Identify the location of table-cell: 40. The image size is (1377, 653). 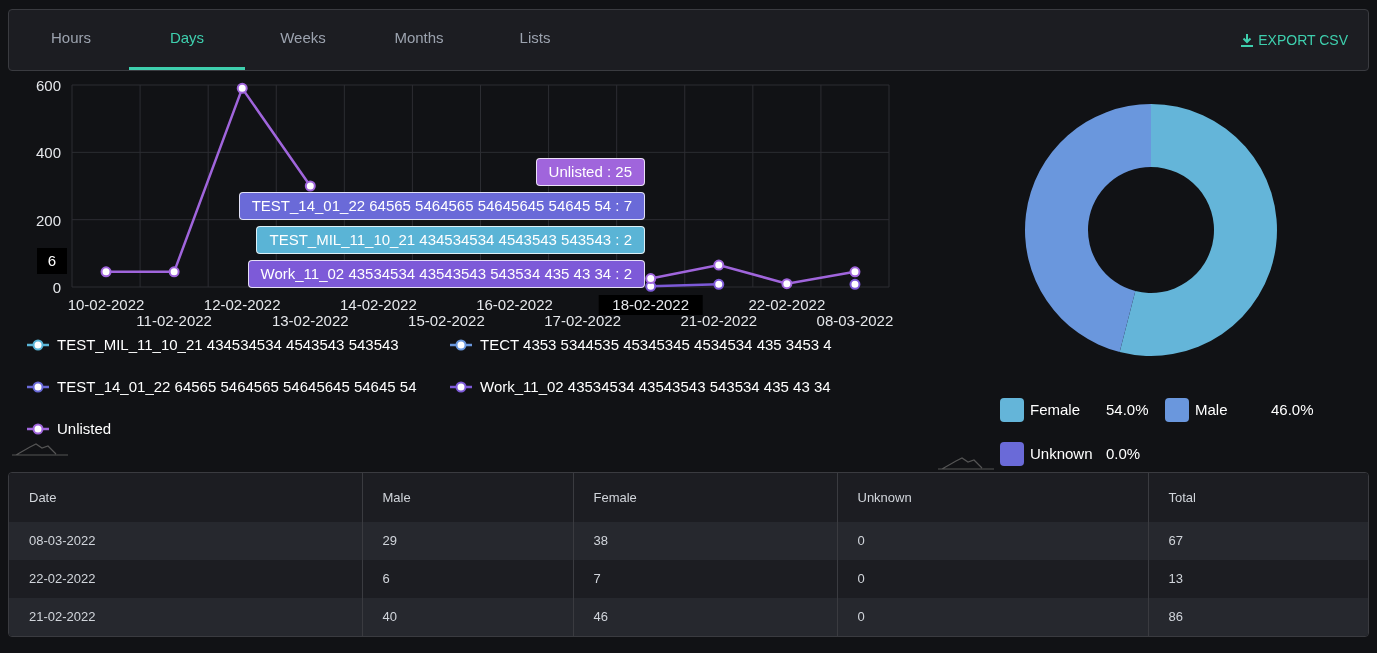
(467, 617).